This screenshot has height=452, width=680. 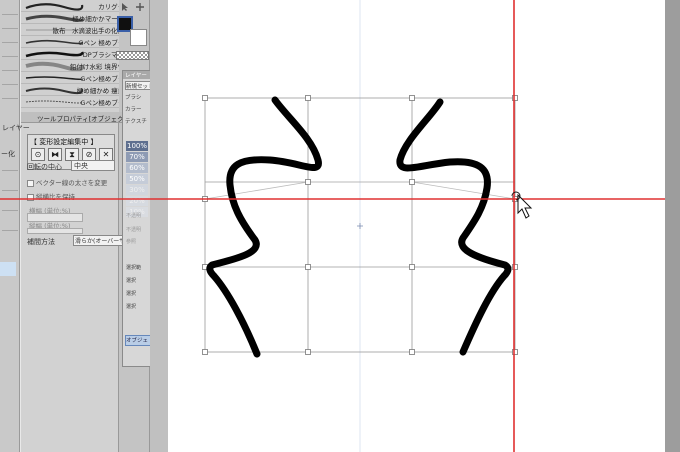 What do you see at coordinates (264, 227) in the screenshot?
I see `left-wavy-stroke` at bounding box center [264, 227].